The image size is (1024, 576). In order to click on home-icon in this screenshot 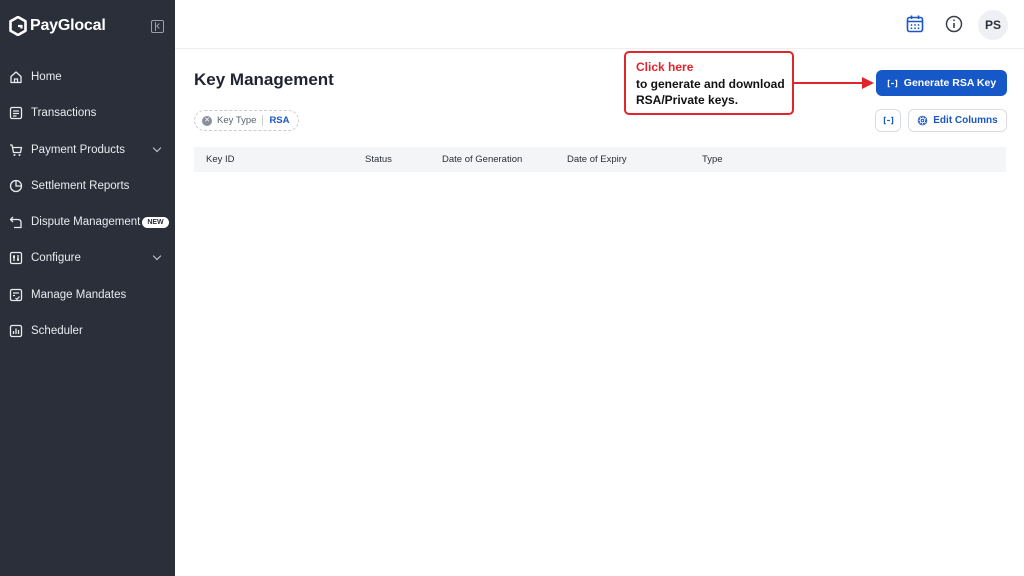, I will do `click(16, 77)`.